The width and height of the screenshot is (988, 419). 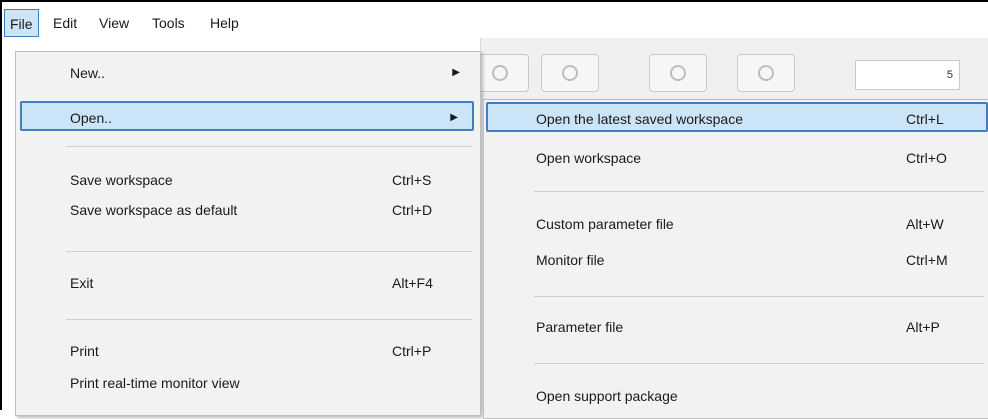 I want to click on shortcut-label: Alt+W, so click(x=925, y=224).